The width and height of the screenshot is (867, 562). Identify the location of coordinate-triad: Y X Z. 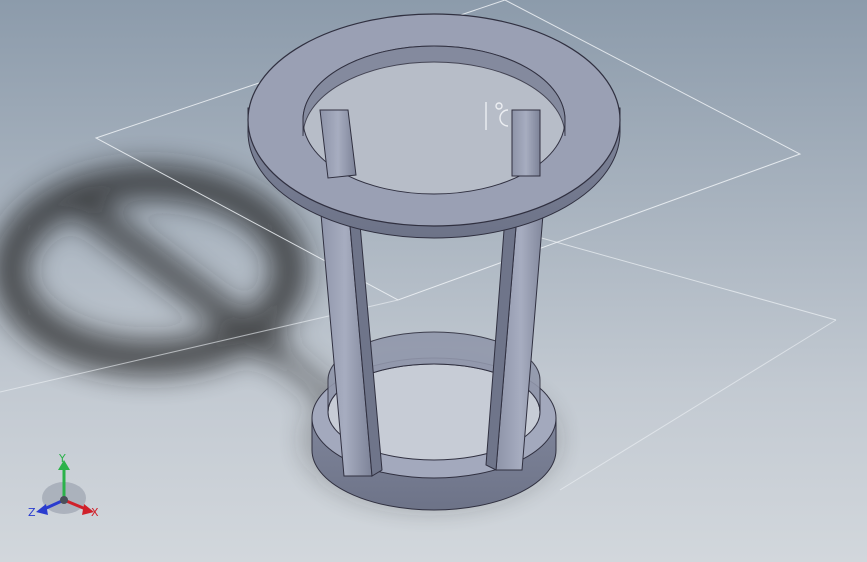
(63, 485).